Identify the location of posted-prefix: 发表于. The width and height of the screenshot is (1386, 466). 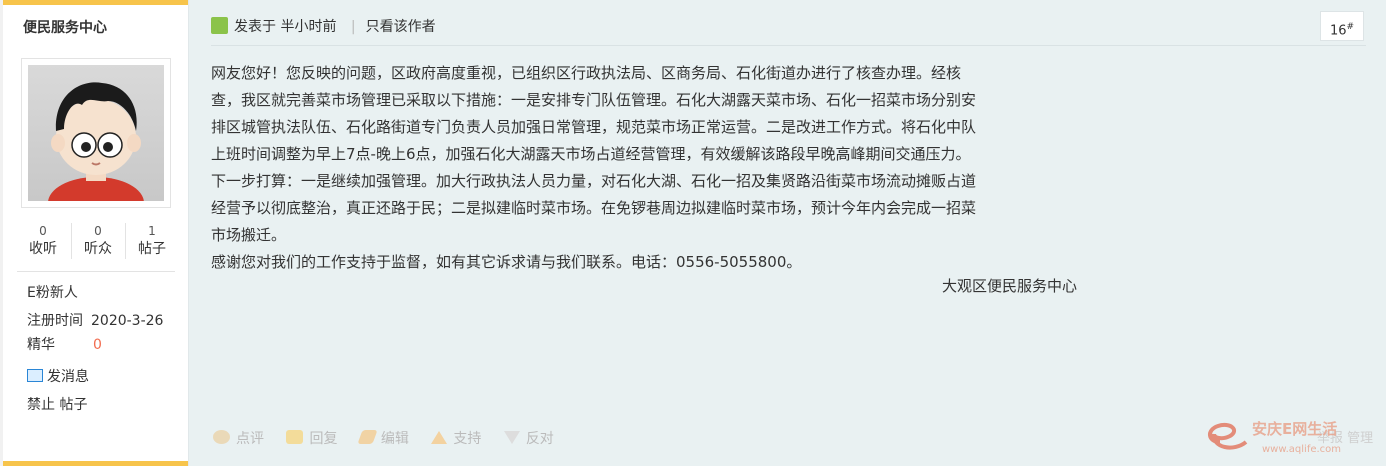
(255, 27).